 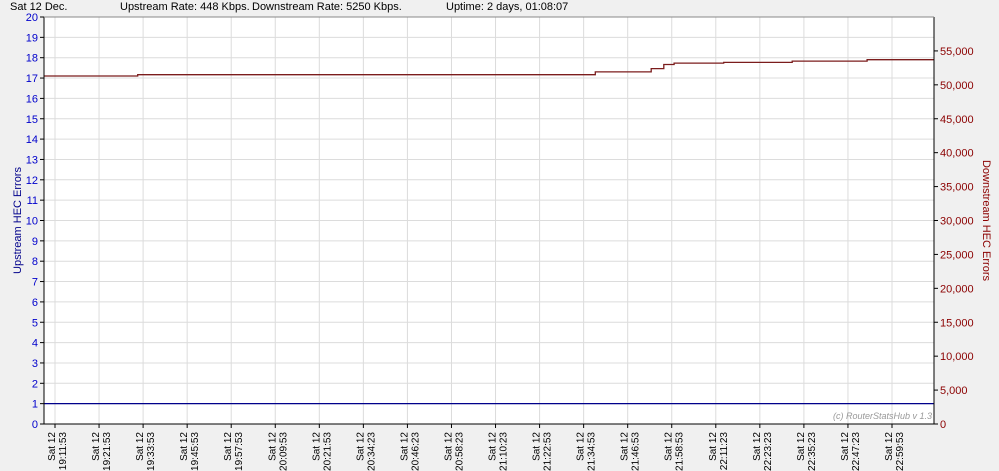 I want to click on y-right-tick-label: 25,000, so click(x=957, y=255).